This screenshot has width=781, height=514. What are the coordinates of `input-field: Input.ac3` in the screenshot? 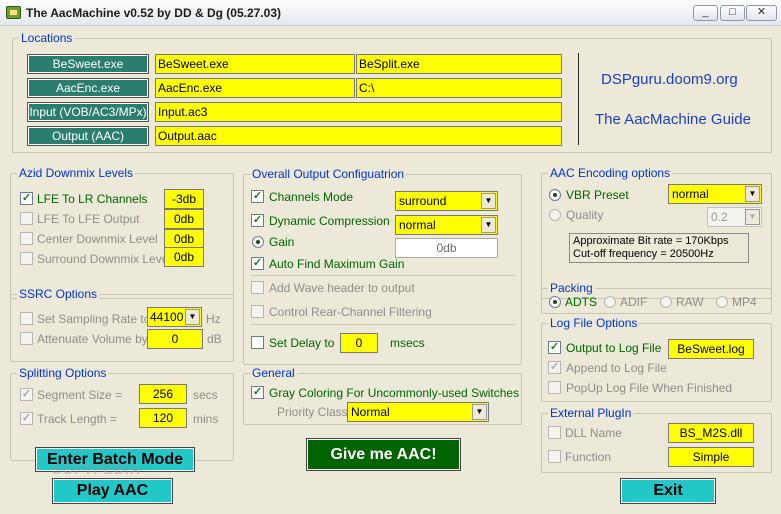 It's located at (358, 112).